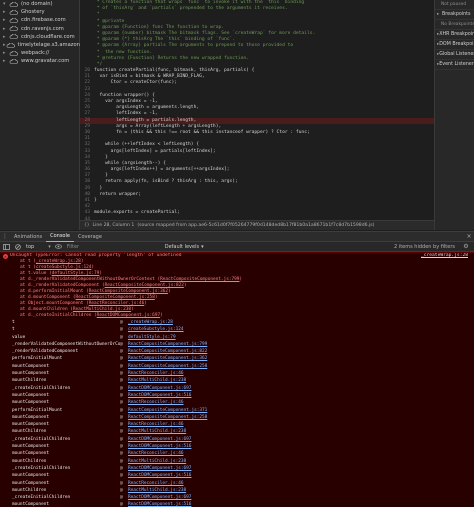 This screenshot has height=507, width=474. I want to click on tree-item: ▸ cdnjs.cloudflare.com, so click(39, 37).